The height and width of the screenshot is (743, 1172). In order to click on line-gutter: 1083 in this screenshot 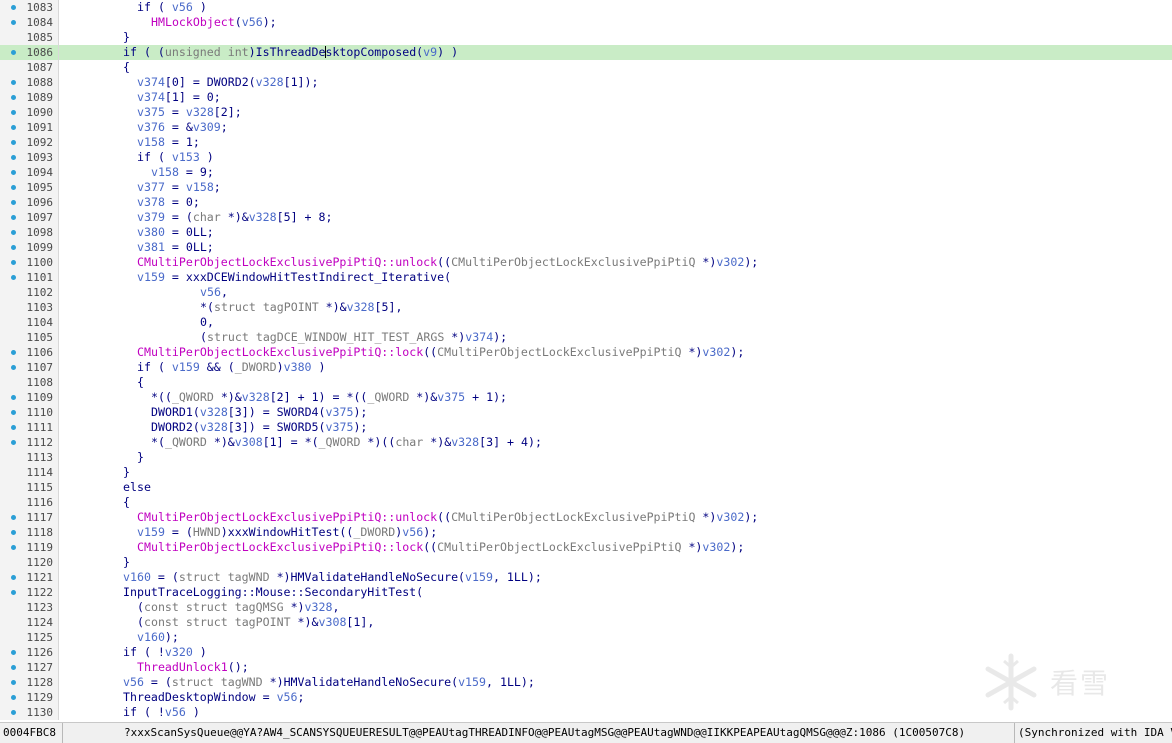, I will do `click(29, 7)`.